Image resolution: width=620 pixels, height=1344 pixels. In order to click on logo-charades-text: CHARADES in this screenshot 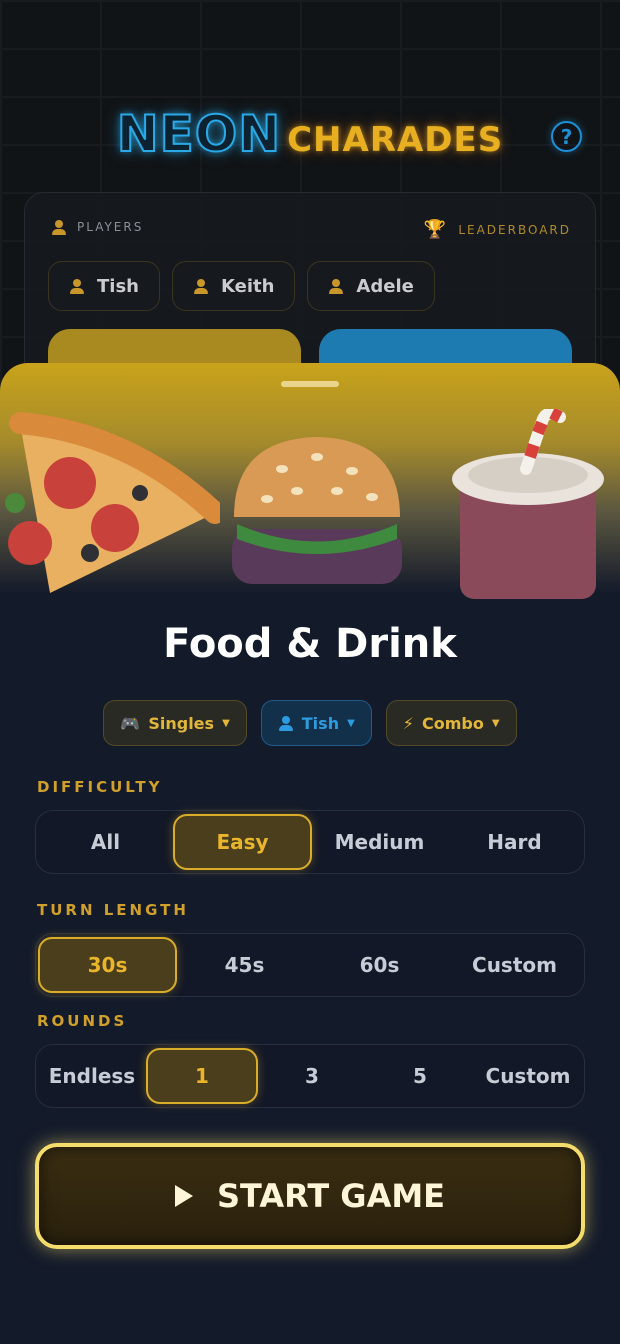, I will do `click(395, 140)`.